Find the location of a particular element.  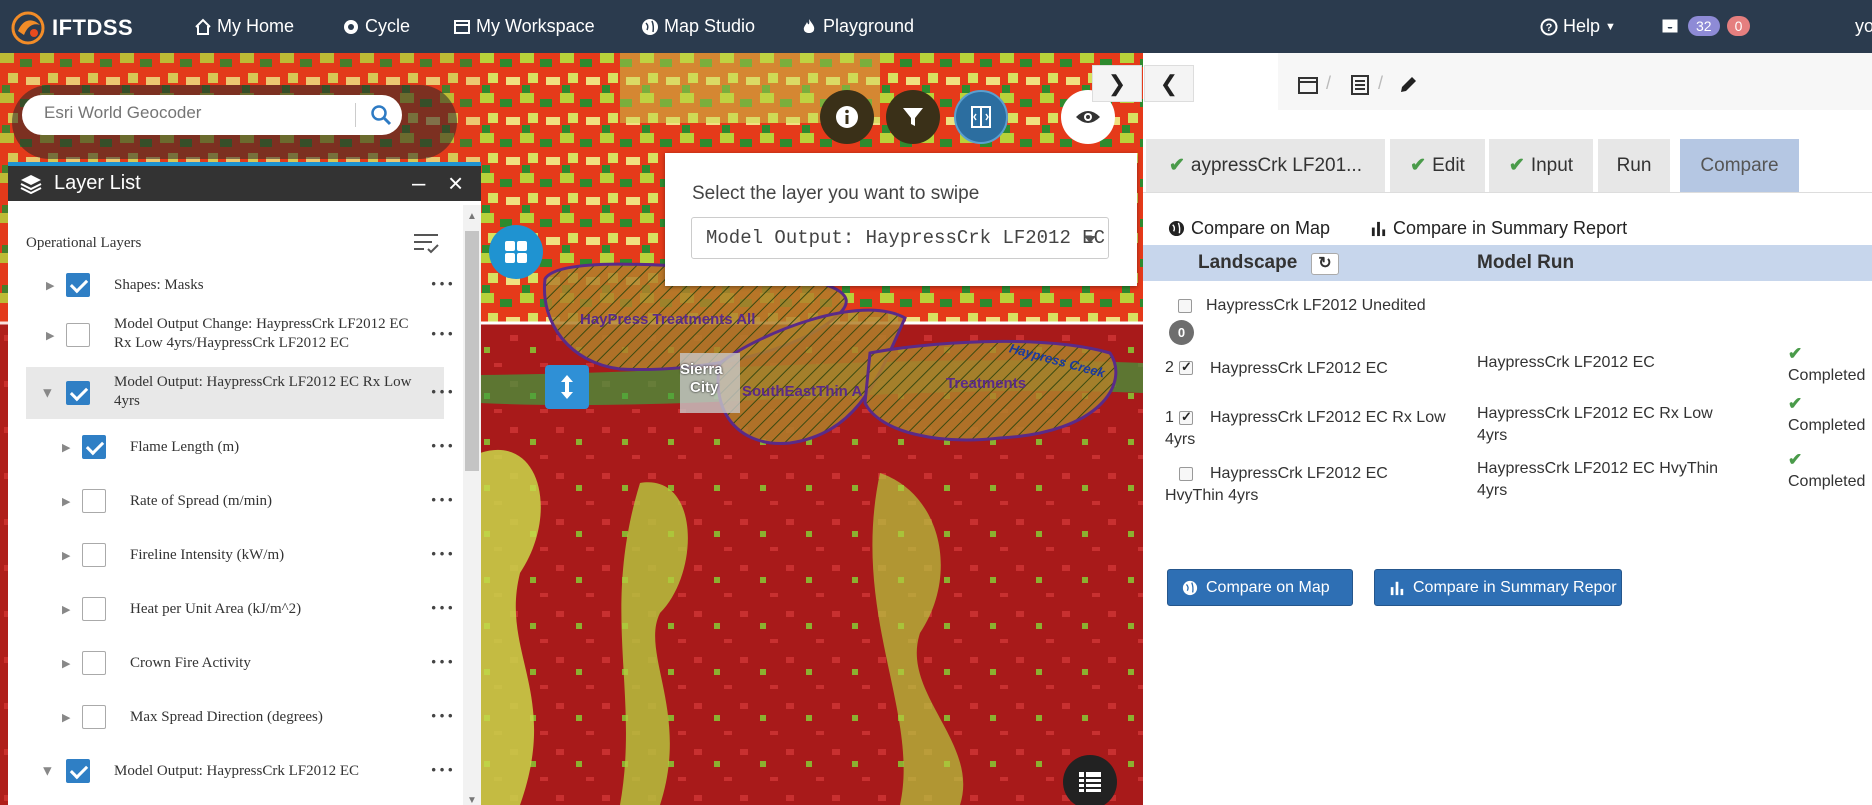

compare-on-map-link: Compare on Map is located at coordinates (1249, 228).